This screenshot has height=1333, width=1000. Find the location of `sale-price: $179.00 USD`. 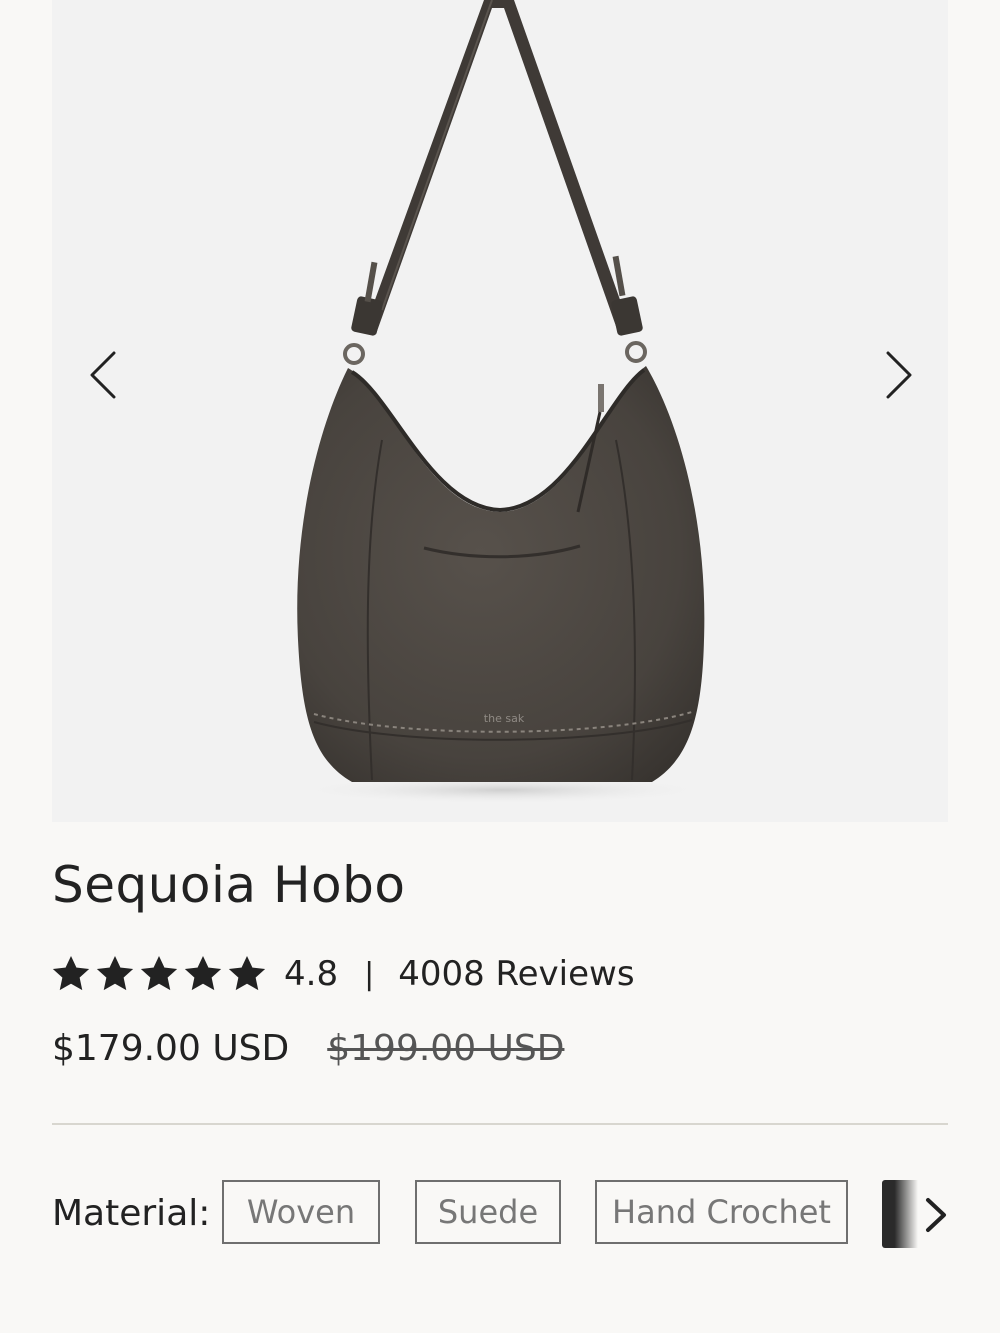

sale-price: $179.00 USD is located at coordinates (171, 1048).